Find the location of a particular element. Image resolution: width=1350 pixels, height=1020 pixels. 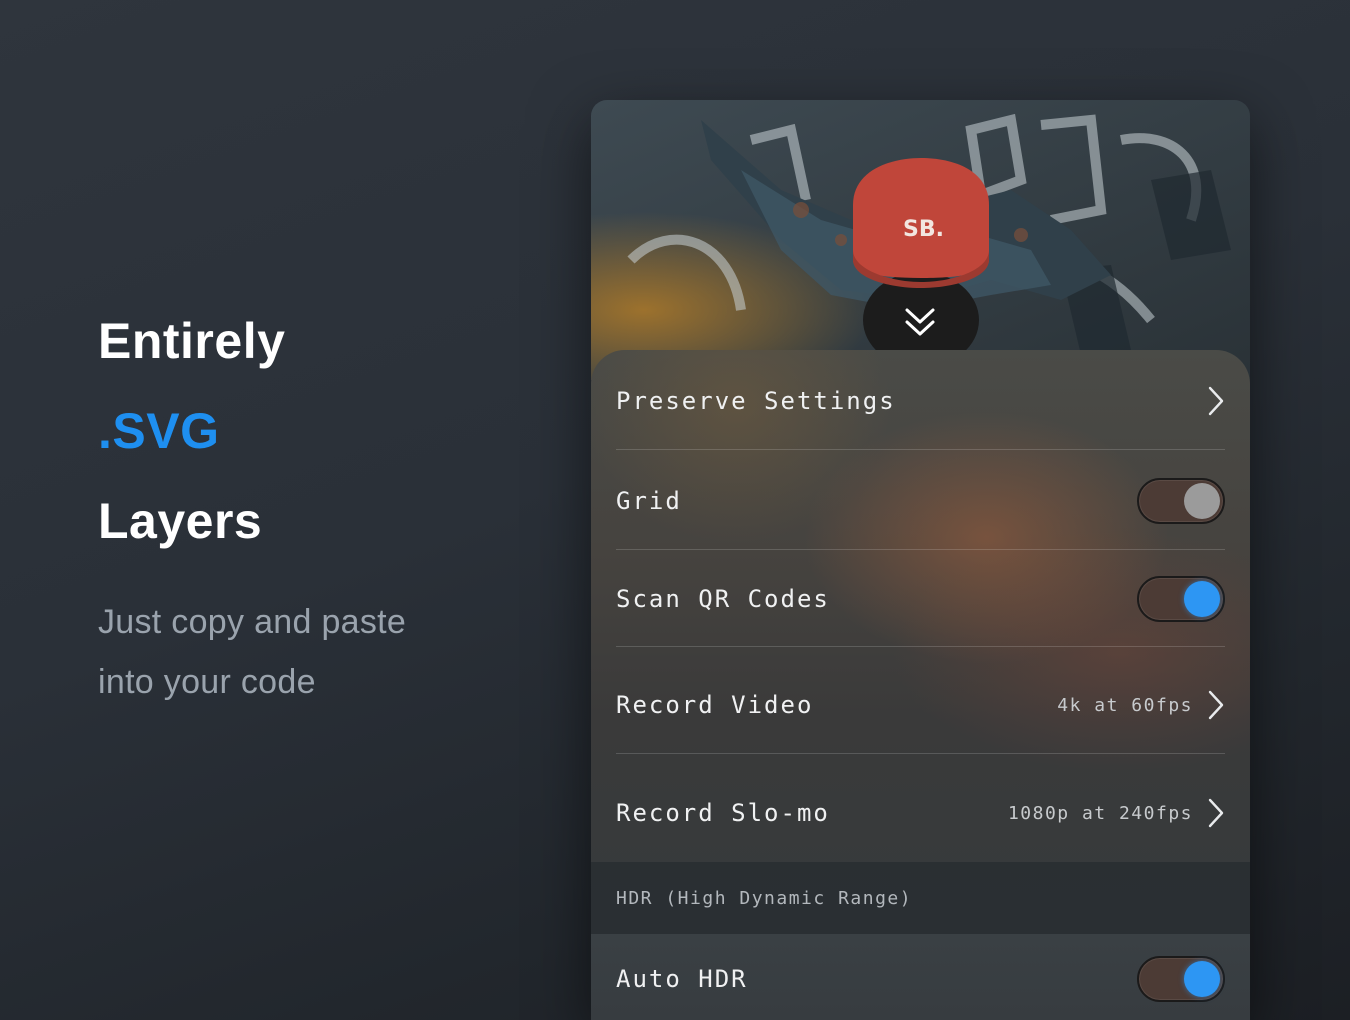

tagline-line-1: Just copy and paste is located at coordinates (252, 622).